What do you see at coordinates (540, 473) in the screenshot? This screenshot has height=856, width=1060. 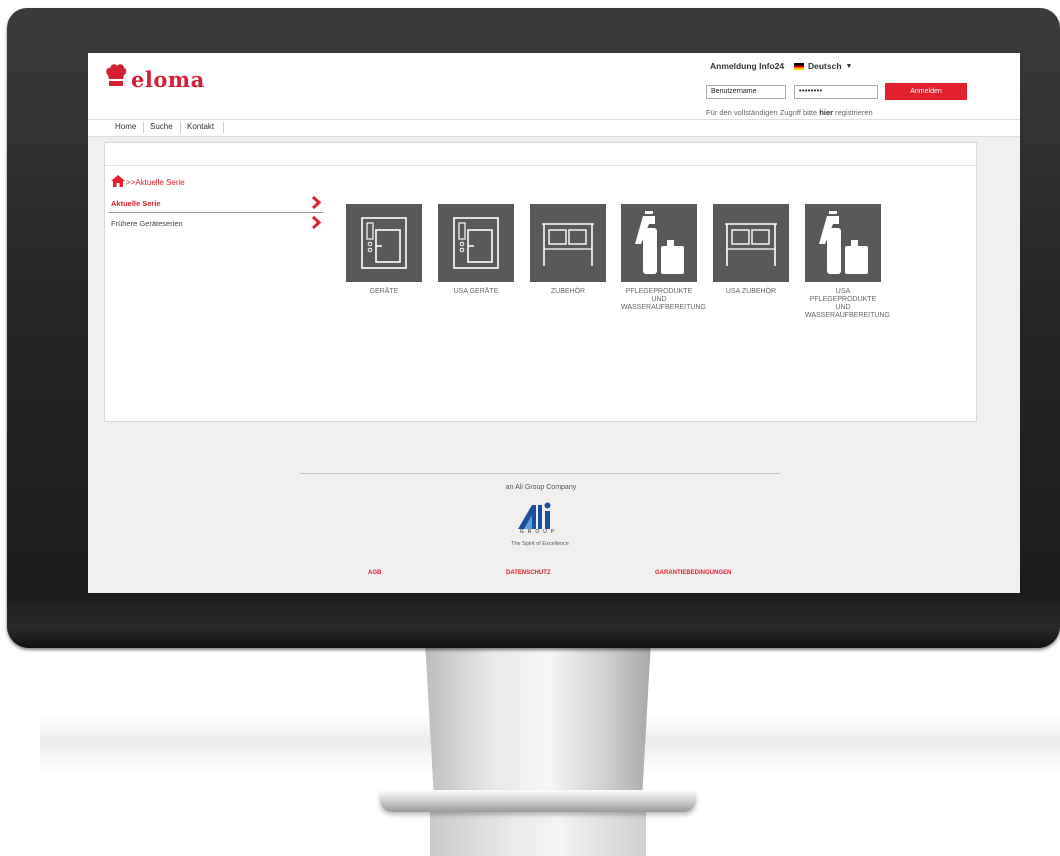 I see `footer-divider` at bounding box center [540, 473].